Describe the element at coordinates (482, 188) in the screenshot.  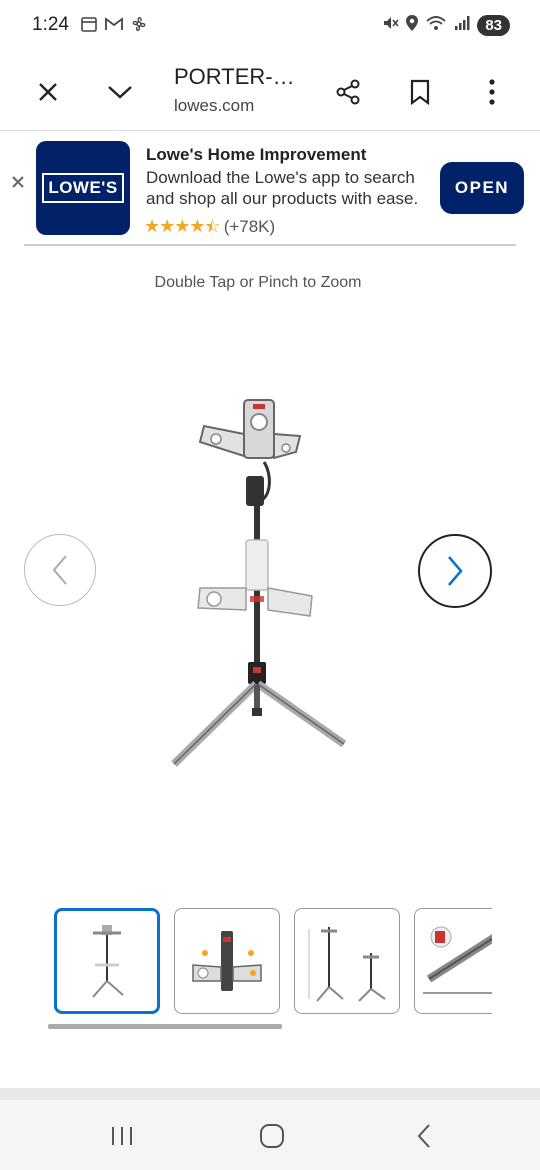
I see `open-app-button: OPEN` at that location.